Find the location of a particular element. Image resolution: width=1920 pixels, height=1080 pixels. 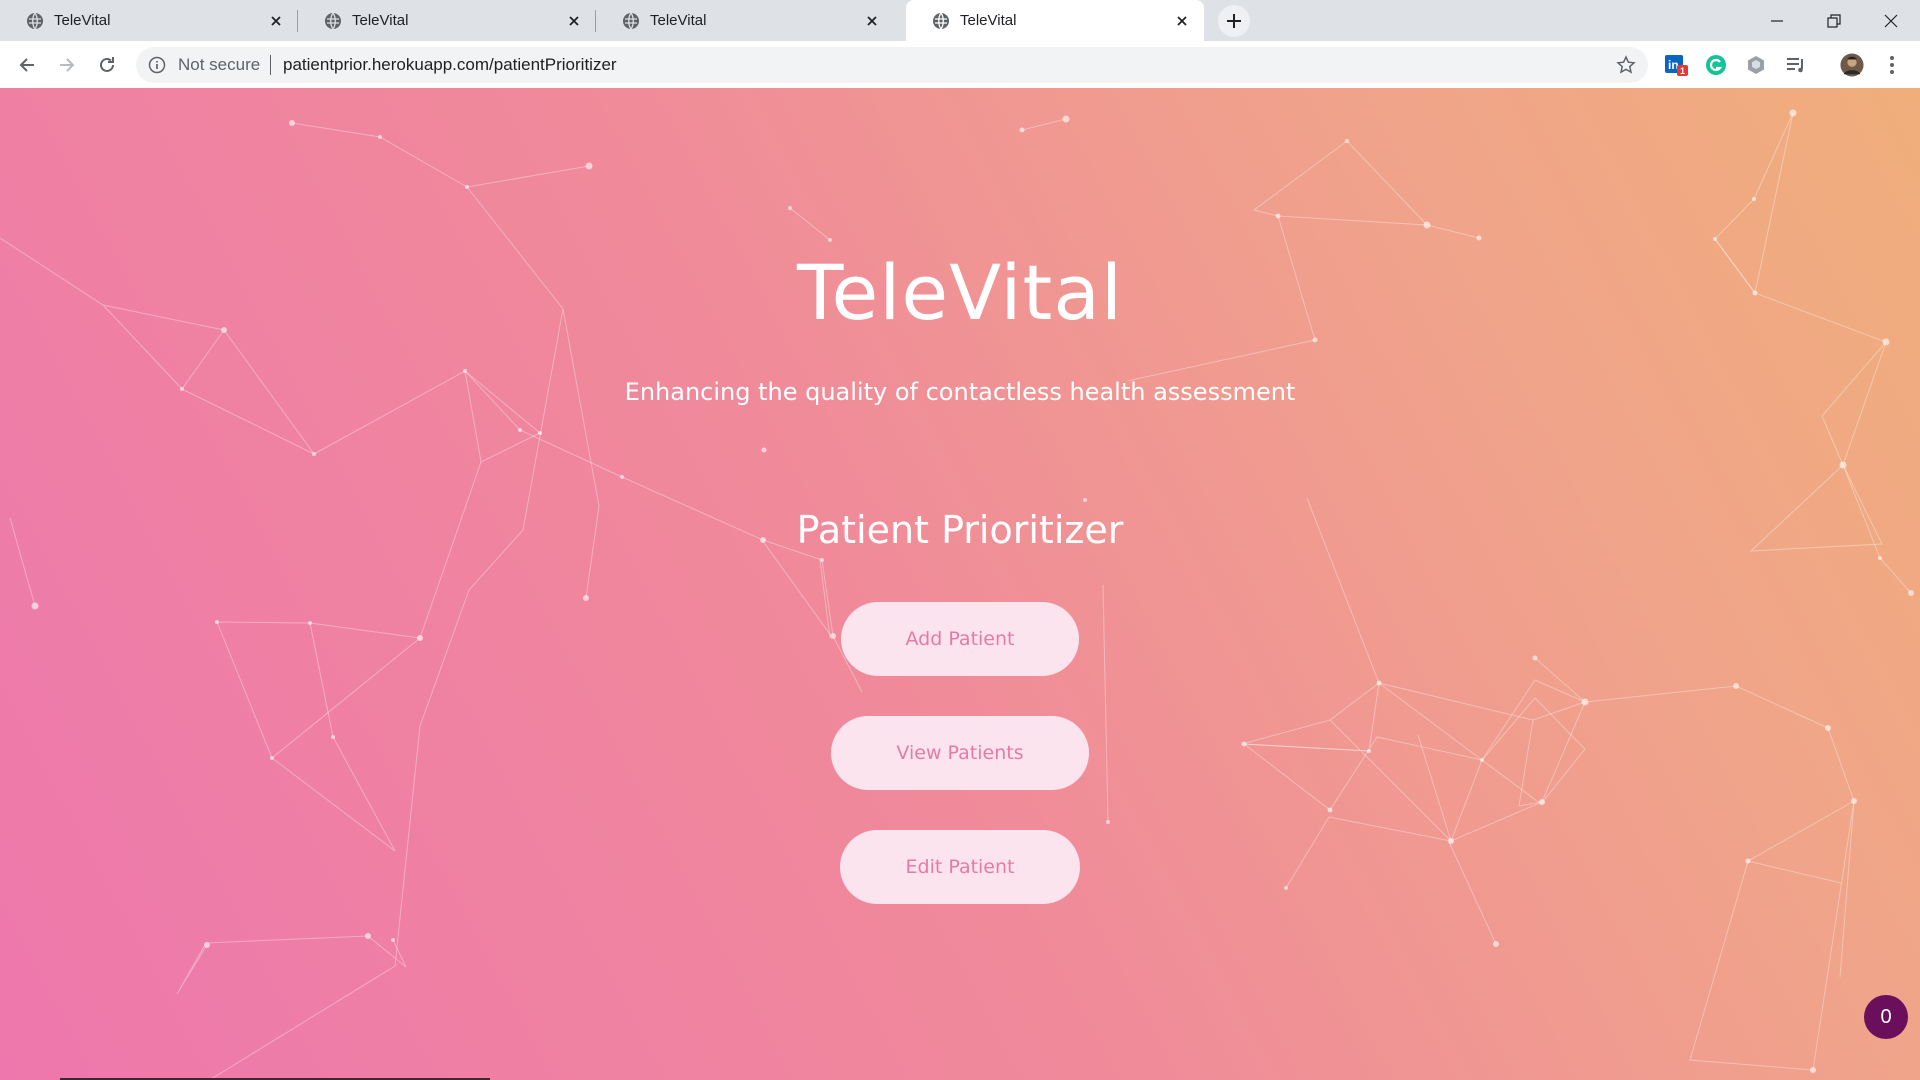

reload-button is located at coordinates (107, 65).